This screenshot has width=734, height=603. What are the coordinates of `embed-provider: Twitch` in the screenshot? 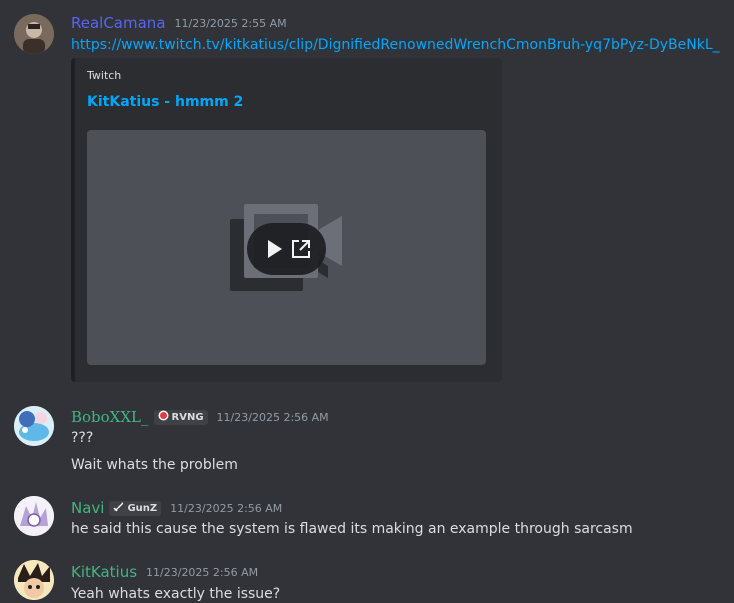 It's located at (104, 75).